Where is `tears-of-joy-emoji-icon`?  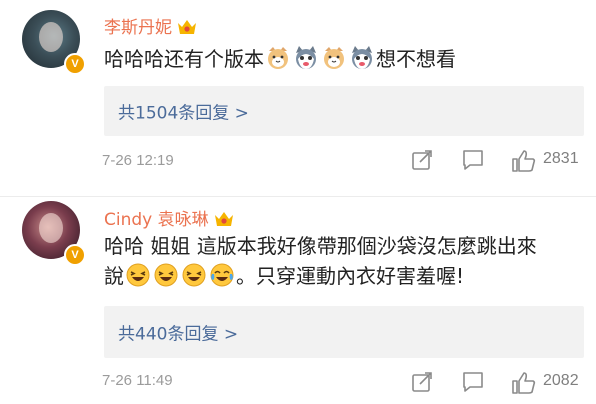 tears-of-joy-emoji-icon is located at coordinates (222, 275).